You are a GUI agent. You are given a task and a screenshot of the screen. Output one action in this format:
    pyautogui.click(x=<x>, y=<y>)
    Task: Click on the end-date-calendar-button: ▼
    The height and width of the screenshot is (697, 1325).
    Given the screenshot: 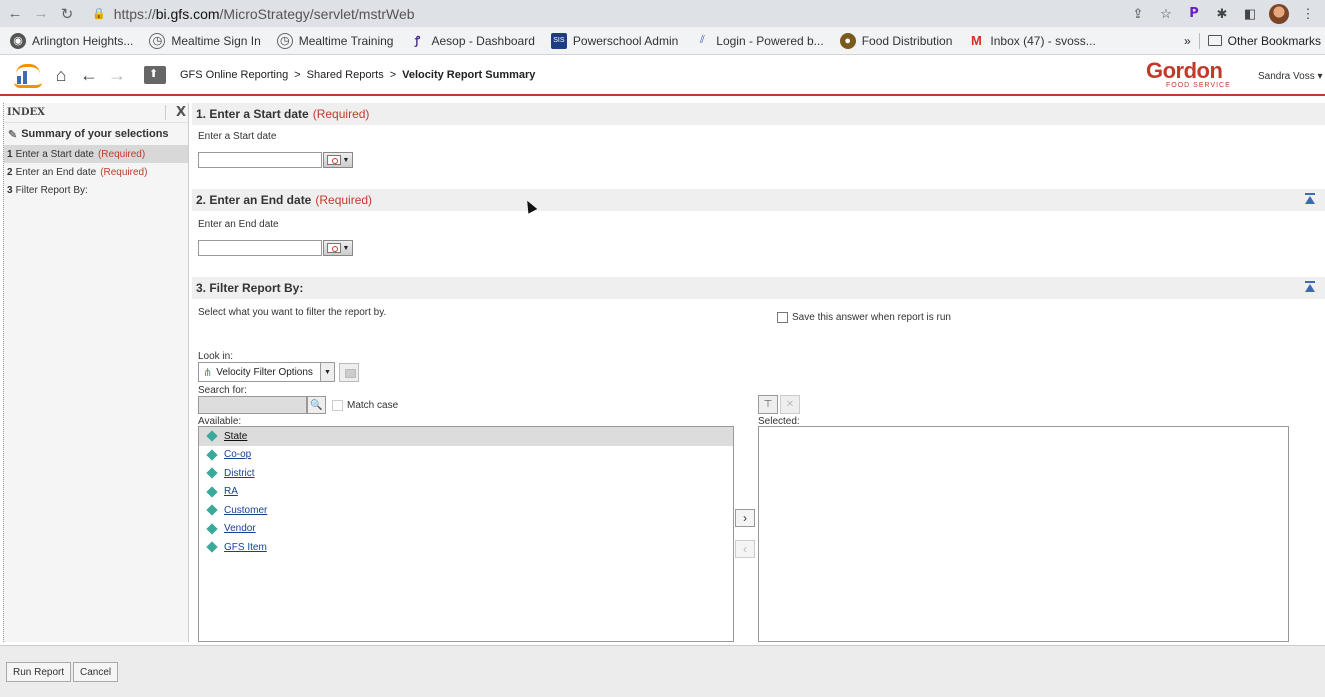 What is the action you would take?
    pyautogui.click(x=338, y=248)
    